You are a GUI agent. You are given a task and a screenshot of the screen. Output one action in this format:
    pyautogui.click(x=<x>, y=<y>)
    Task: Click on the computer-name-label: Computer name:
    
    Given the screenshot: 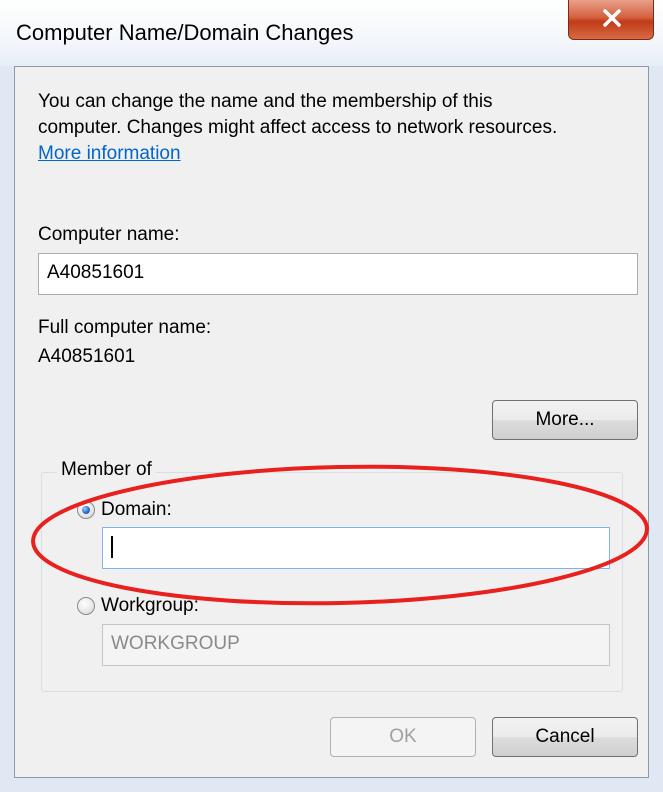 What is the action you would take?
    pyautogui.click(x=109, y=234)
    